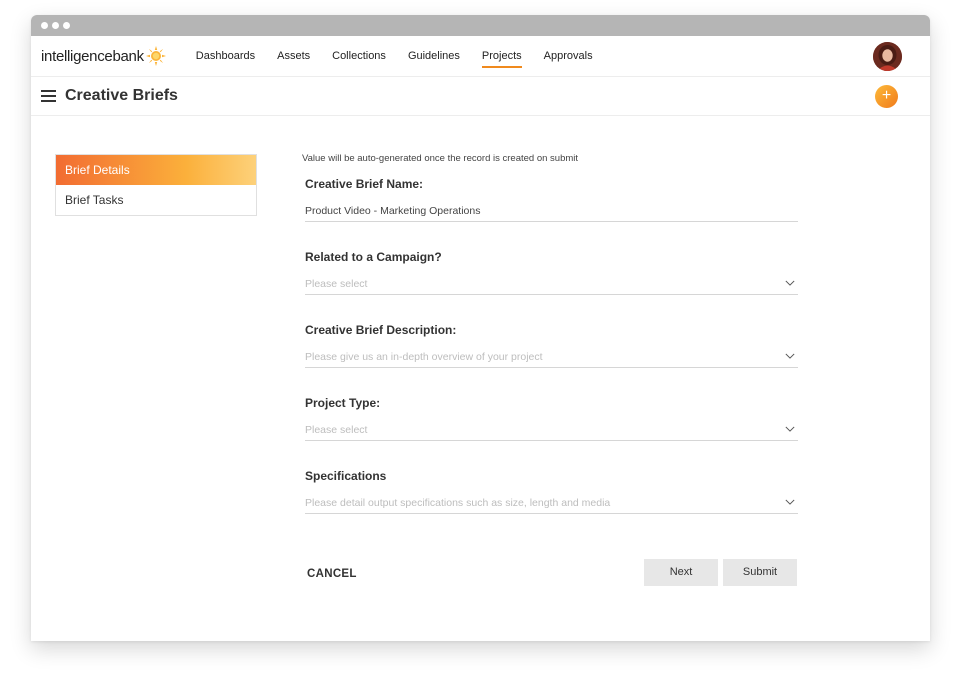  Describe the element at coordinates (480, 25) in the screenshot. I see `window-titlebar` at that location.